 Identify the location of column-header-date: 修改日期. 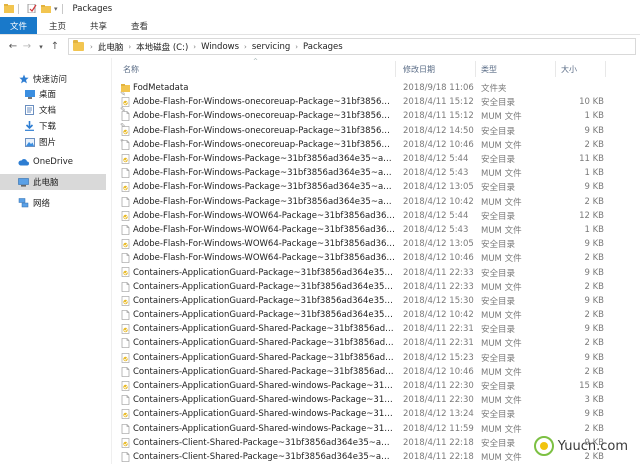
(419, 69).